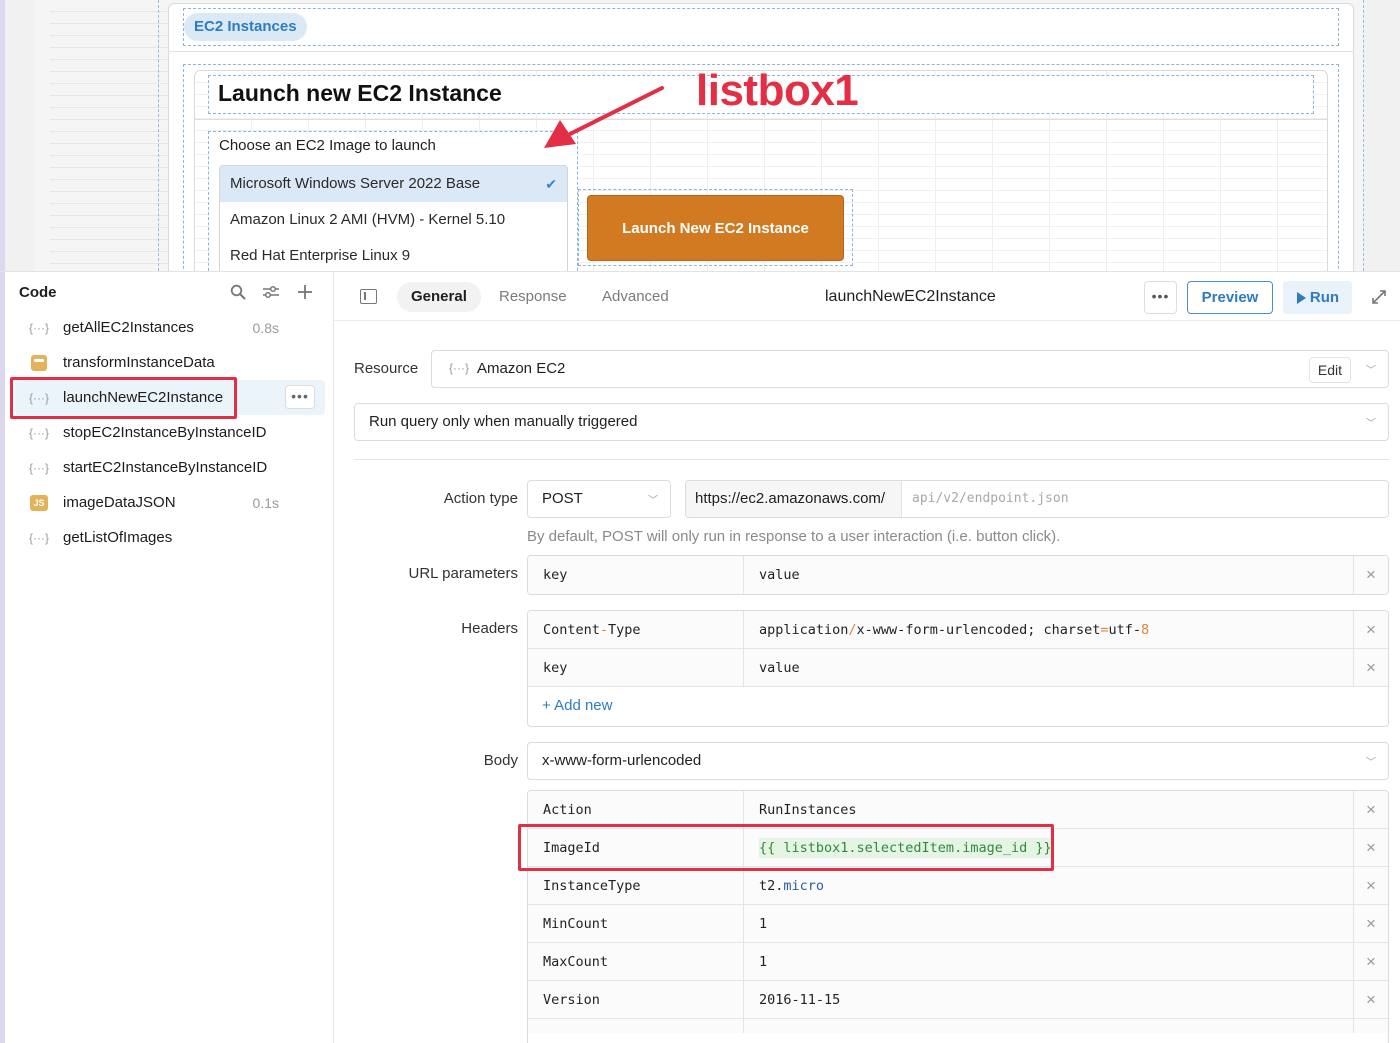 The image size is (1400, 1043). Describe the element at coordinates (265, 327) in the screenshot. I see `query-runtime: 0.8s` at that location.